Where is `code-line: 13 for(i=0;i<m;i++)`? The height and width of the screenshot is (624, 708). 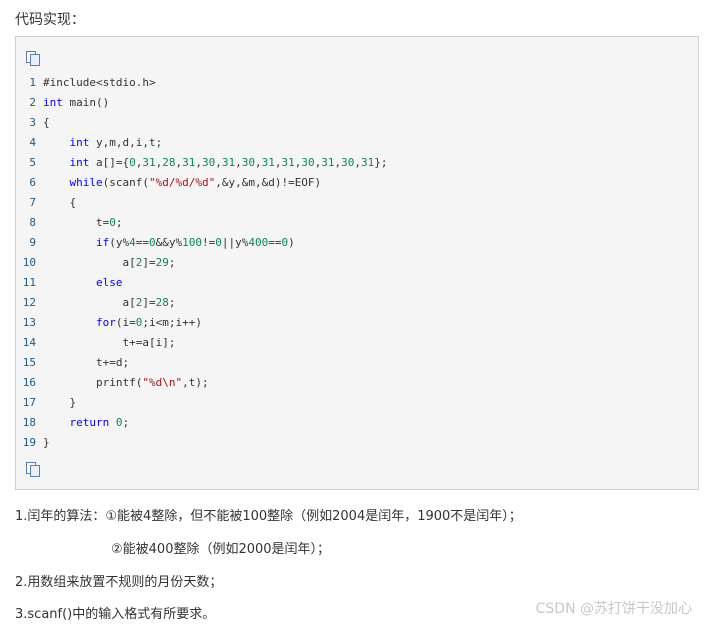
code-line: 13 for(i=0;i<m;i++) is located at coordinates (112, 322).